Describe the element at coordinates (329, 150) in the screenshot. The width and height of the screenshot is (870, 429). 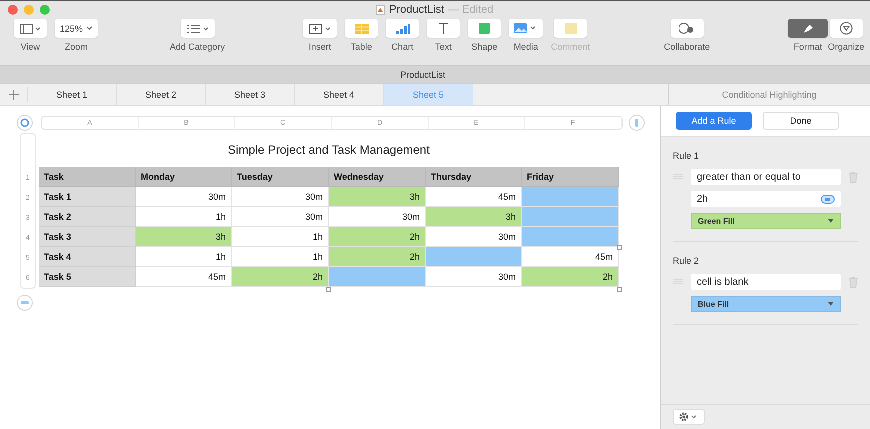
I see `table-title: Simple Project and Task Management` at that location.